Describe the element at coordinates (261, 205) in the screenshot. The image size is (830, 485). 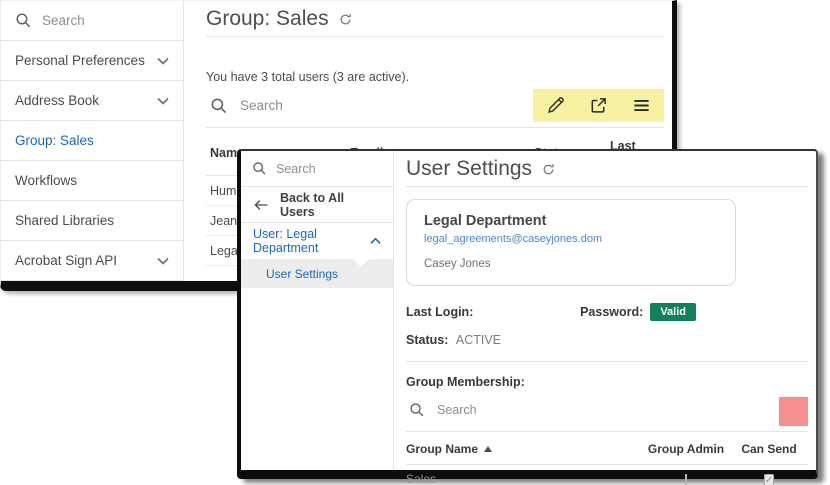
I see `arrow-left-icon` at that location.